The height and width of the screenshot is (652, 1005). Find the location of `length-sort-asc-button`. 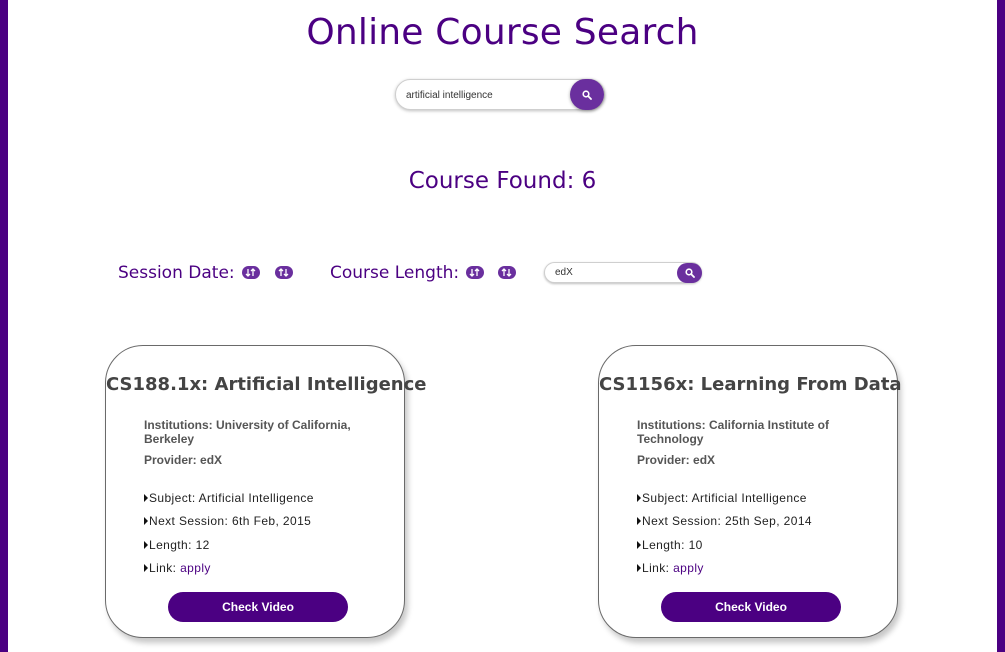

length-sort-asc-button is located at coordinates (475, 272).